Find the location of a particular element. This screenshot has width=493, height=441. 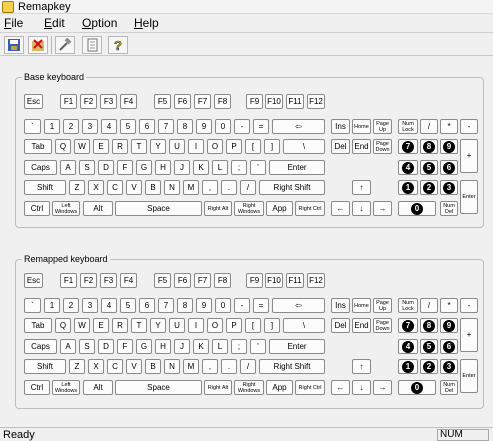

base-key-k0: 0 is located at coordinates (223, 126).